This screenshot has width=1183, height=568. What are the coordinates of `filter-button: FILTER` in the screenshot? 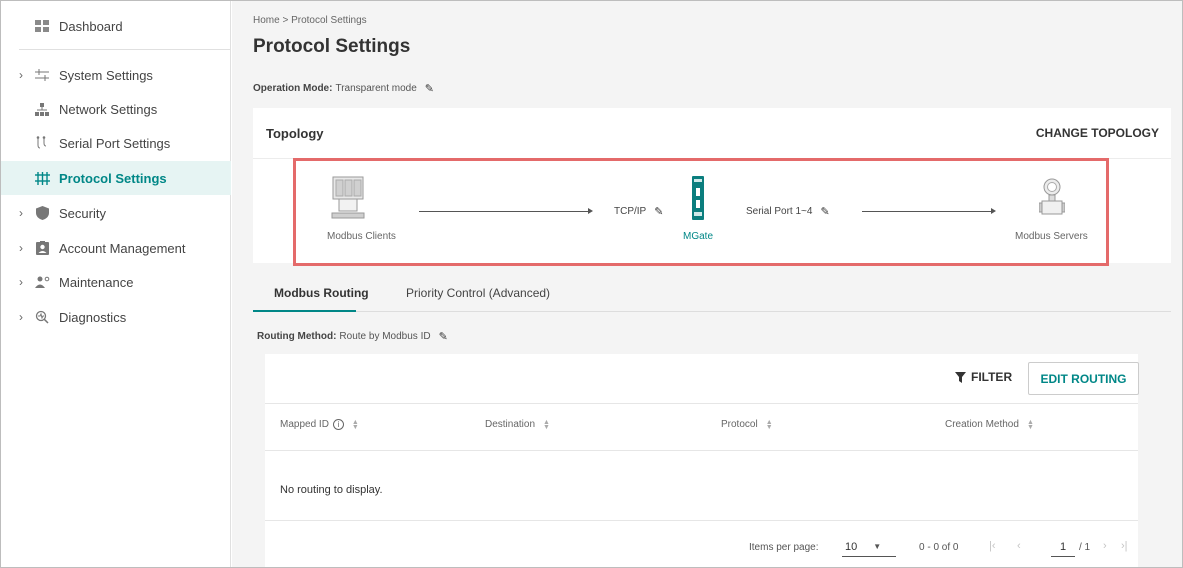 It's located at (983, 377).